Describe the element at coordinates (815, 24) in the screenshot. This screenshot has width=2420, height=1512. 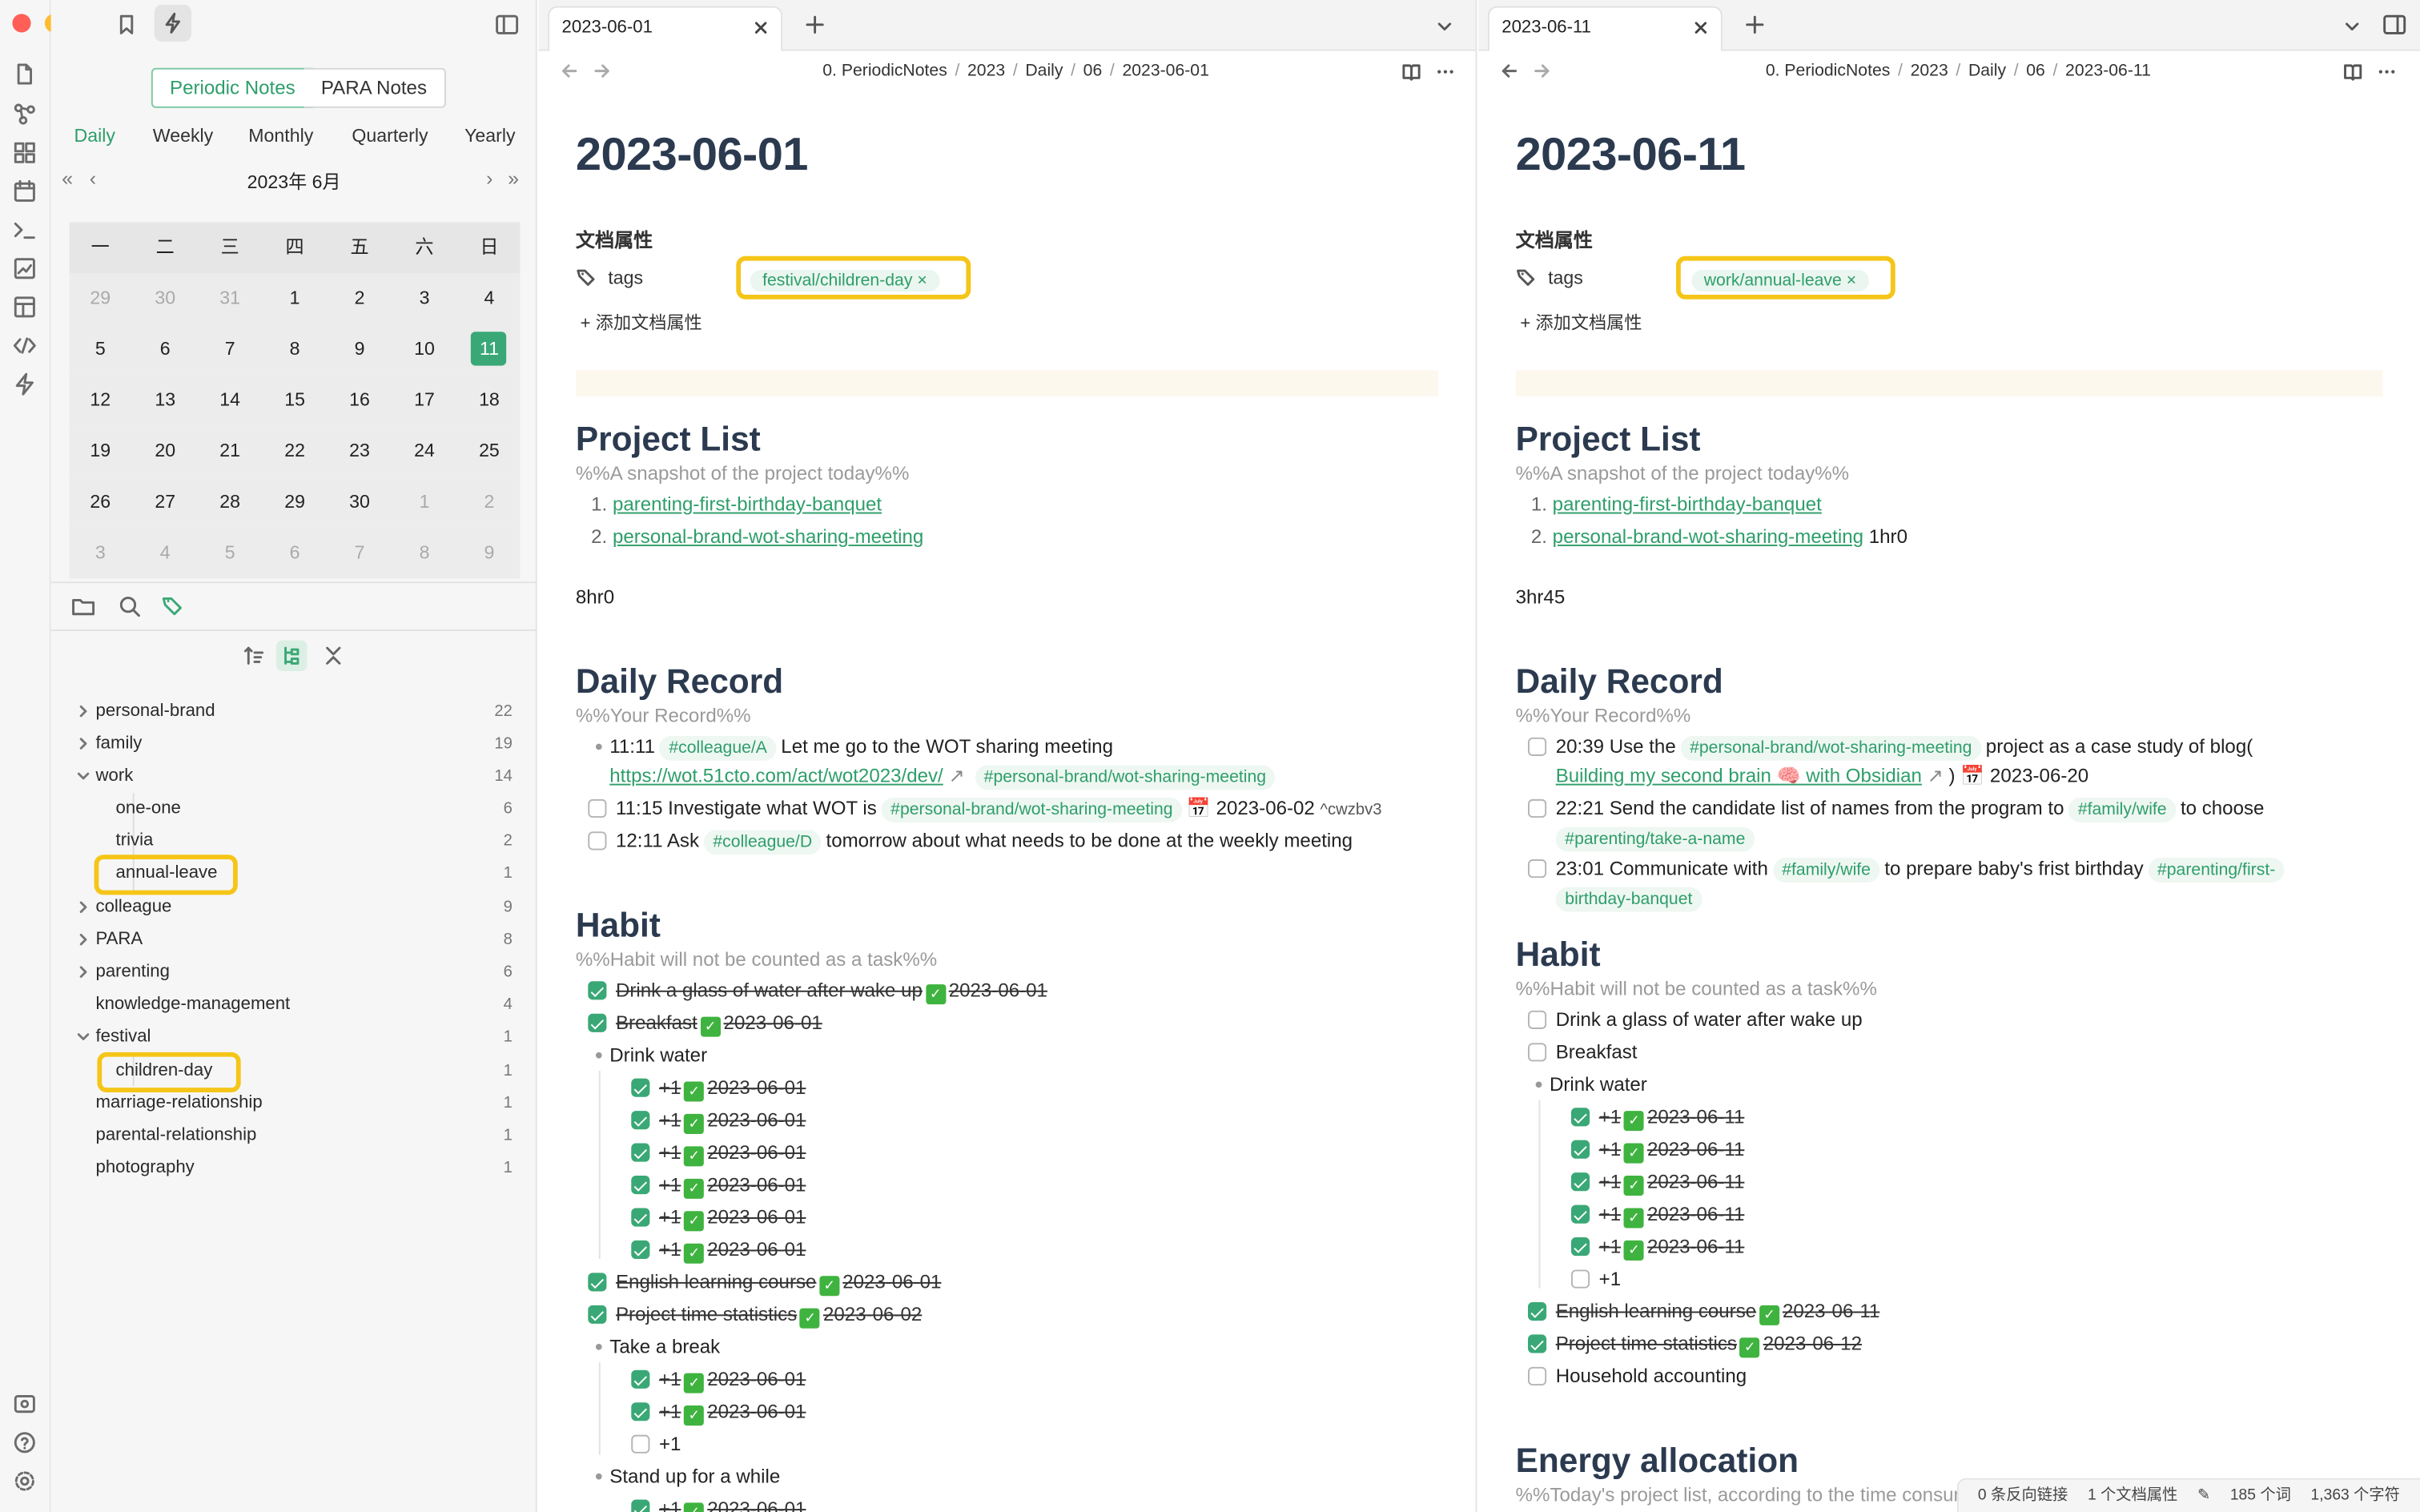
I see `new-tab-icon` at that location.